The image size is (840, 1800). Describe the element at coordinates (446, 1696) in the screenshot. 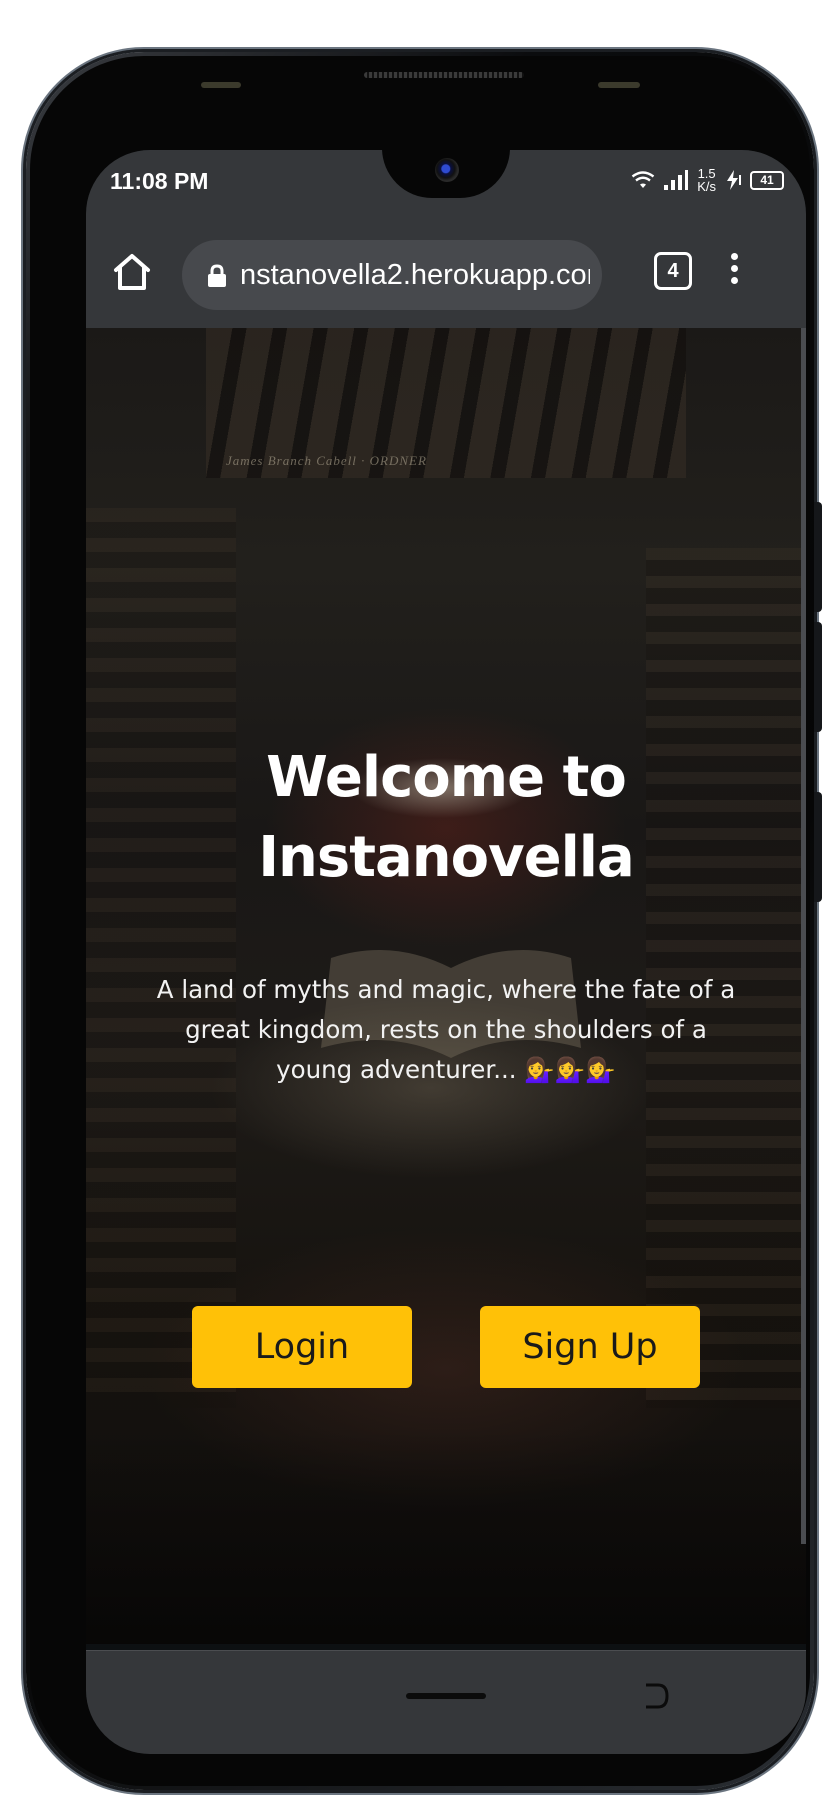

I see `home-gesture-pill` at that location.